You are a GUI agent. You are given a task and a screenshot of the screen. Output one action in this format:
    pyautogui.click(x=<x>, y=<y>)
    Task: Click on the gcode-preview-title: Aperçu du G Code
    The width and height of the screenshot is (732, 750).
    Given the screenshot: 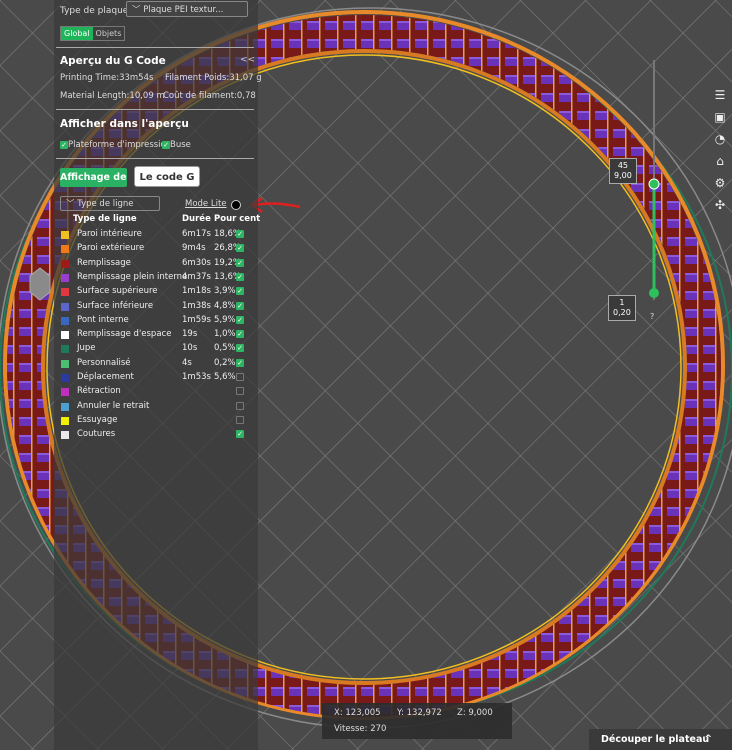 What is the action you would take?
    pyautogui.click(x=113, y=61)
    